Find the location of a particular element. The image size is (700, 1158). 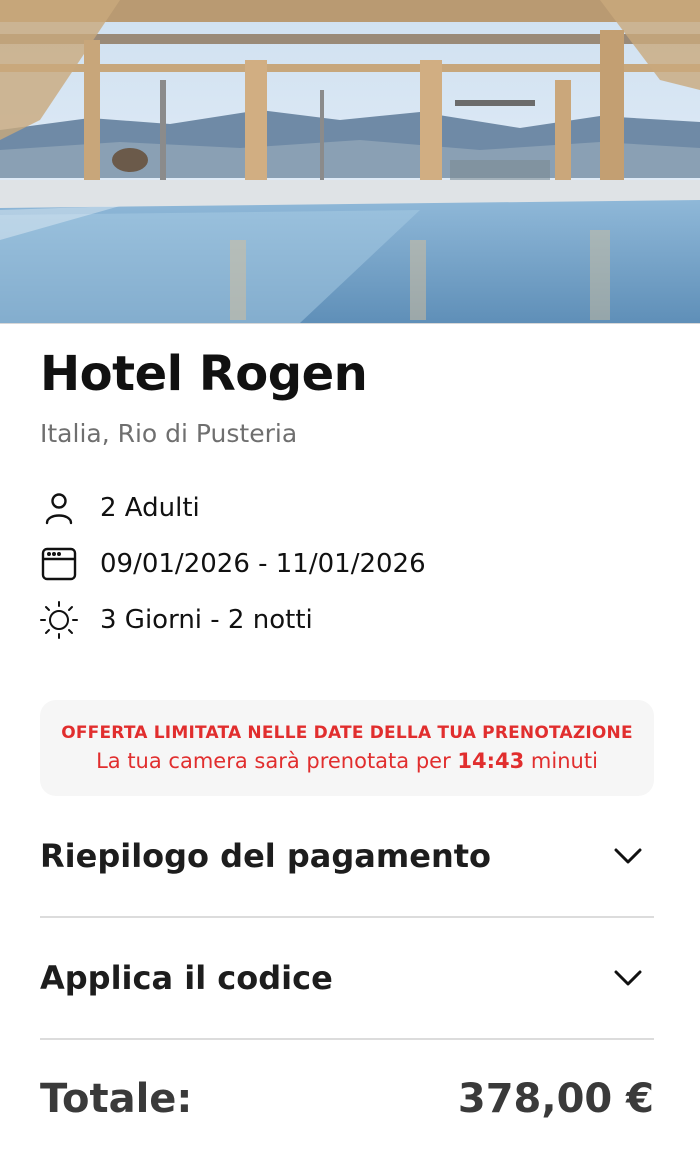

person-icon is located at coordinates (59, 508).